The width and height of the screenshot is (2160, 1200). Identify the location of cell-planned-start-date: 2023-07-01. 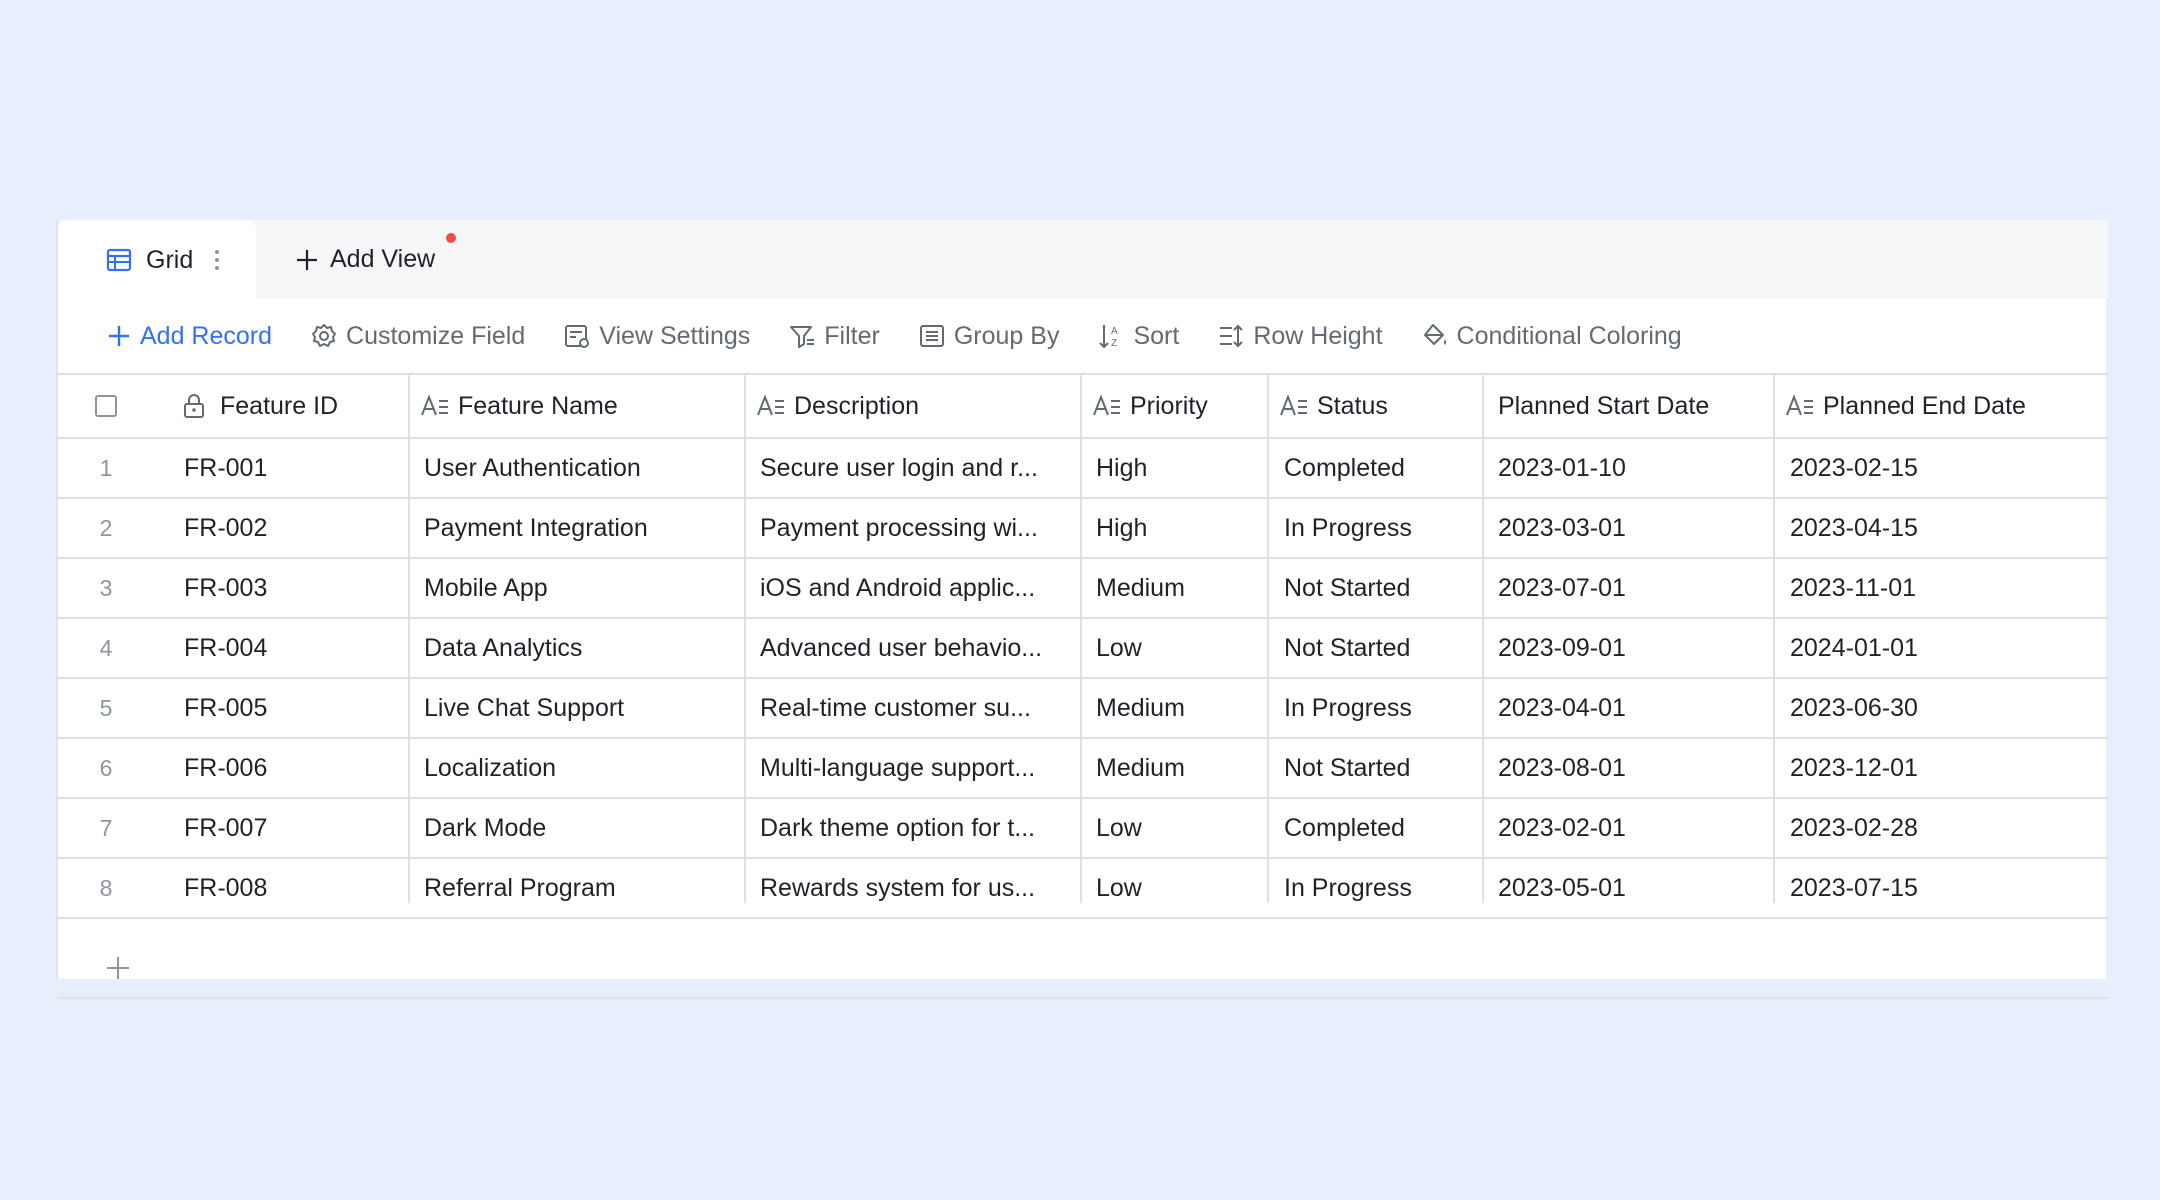
(1635, 588).